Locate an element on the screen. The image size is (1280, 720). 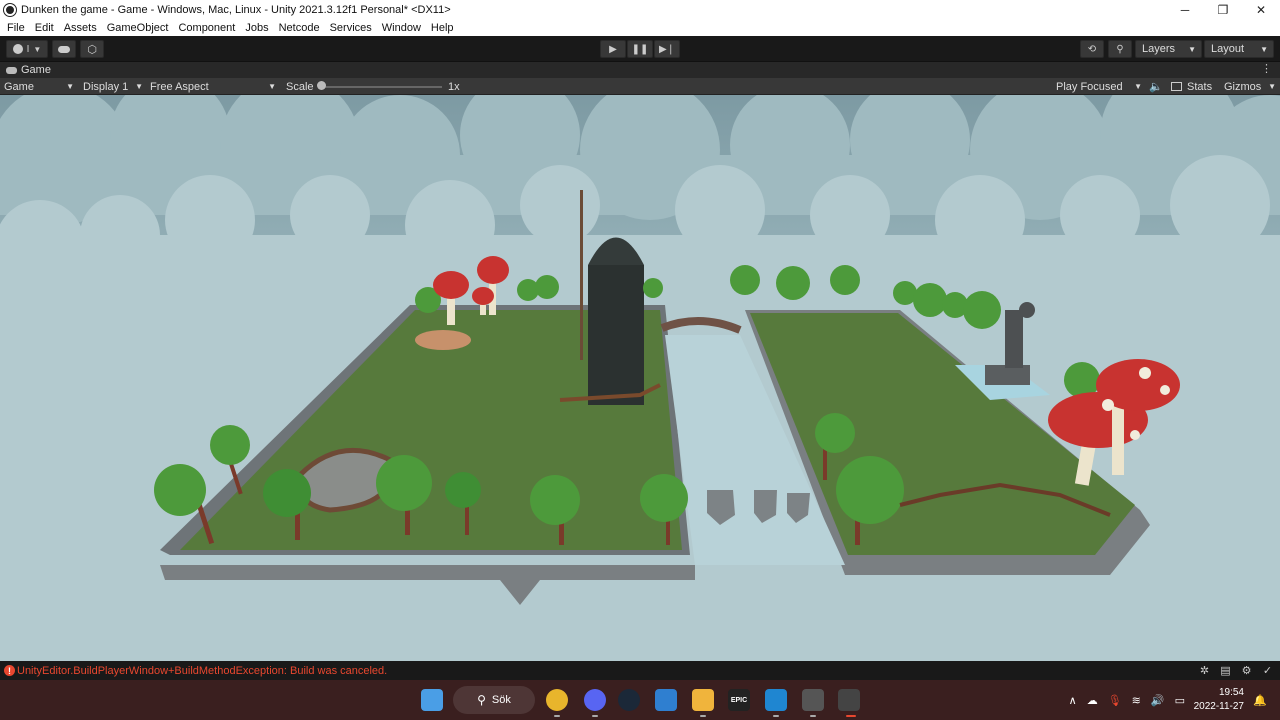
collab-button: ⬡ is located at coordinates (92, 49).